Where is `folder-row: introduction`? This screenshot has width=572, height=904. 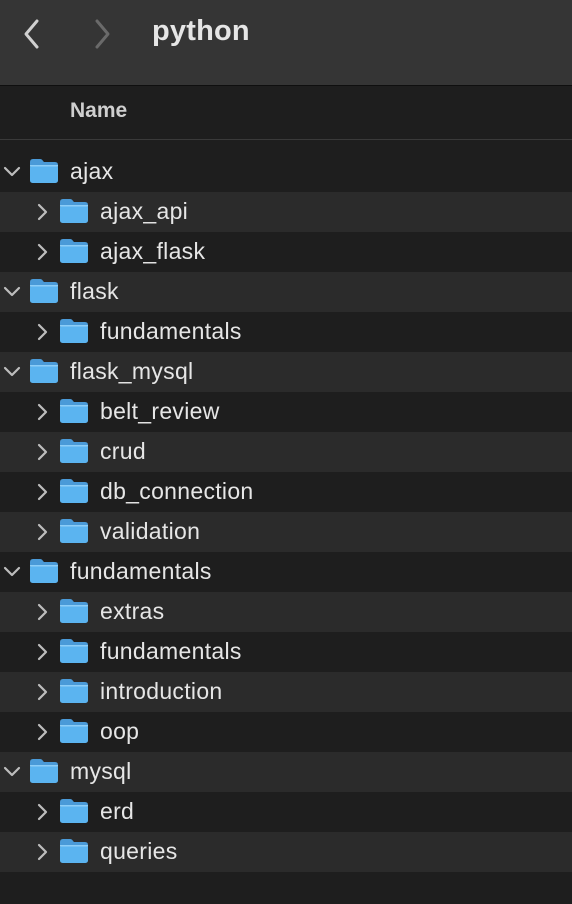 folder-row: introduction is located at coordinates (286, 692).